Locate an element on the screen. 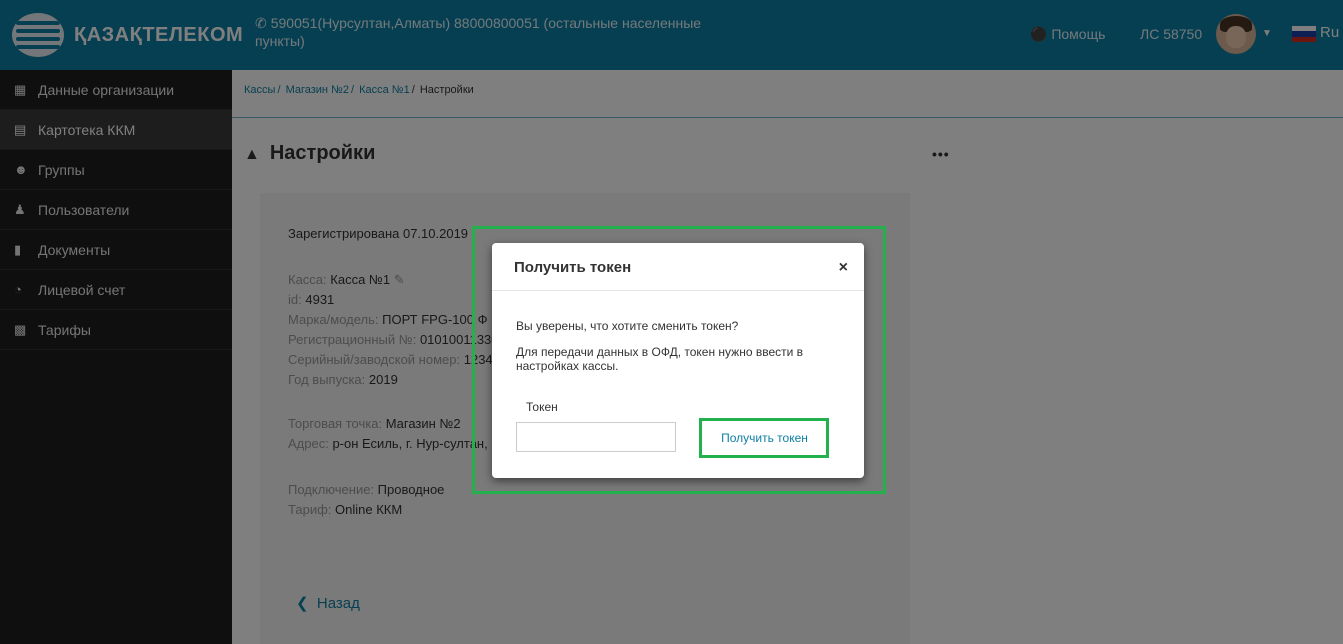 The image size is (1343, 644). dialog-question: Вы уверены, что хотите сменить токен? is located at coordinates (627, 326).